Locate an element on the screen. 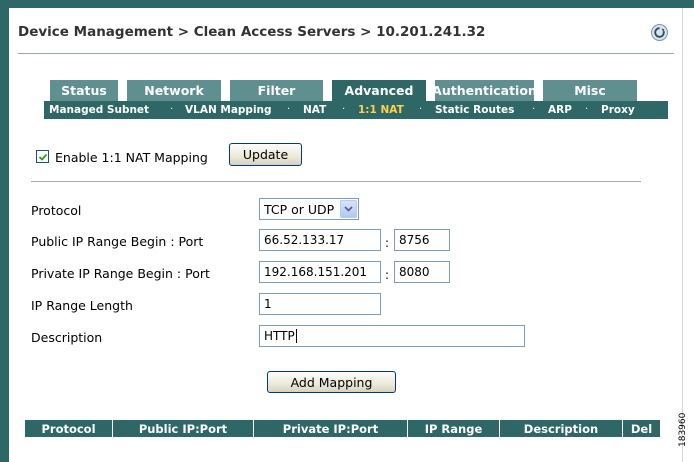  protocol-select: TCP or UDP is located at coordinates (309, 209).